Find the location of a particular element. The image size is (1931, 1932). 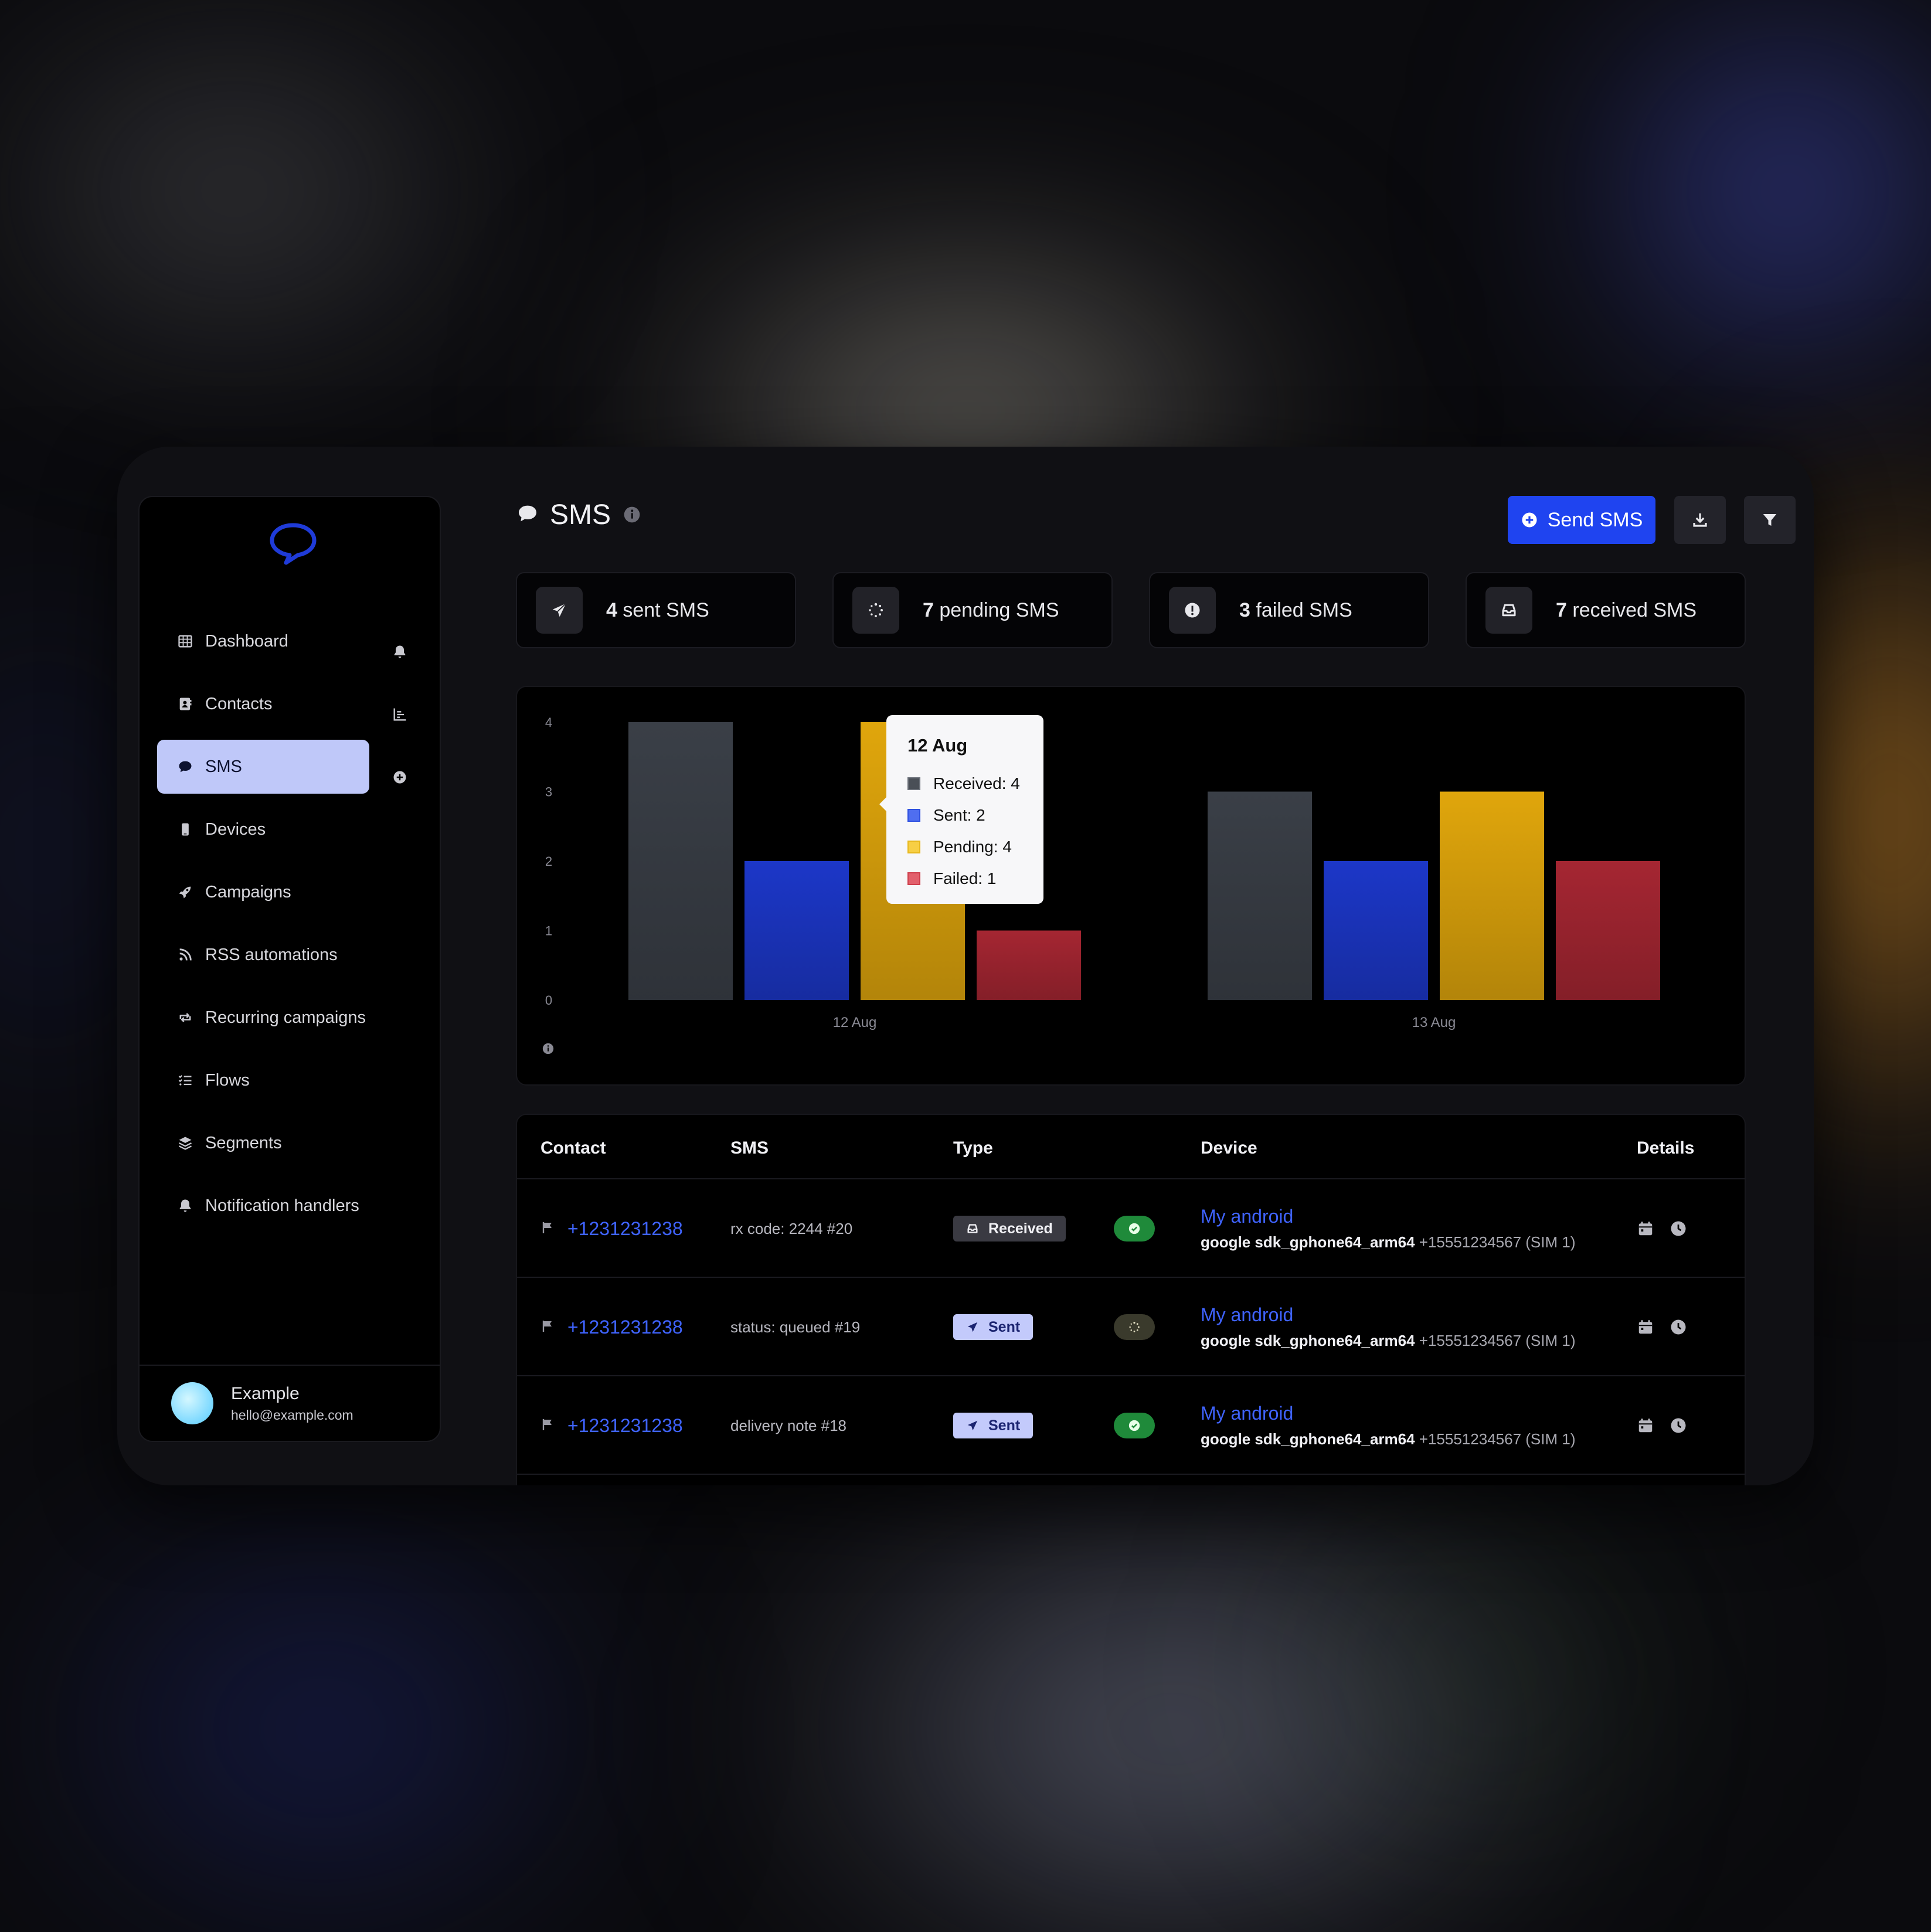

stat-label: pending SMS is located at coordinates (996, 609).